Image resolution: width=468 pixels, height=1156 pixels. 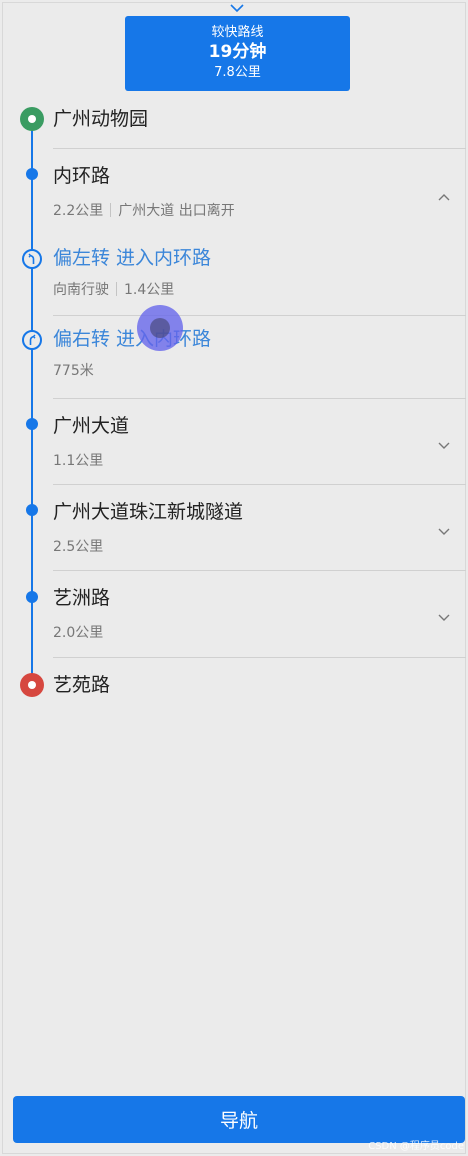 What do you see at coordinates (81, 176) in the screenshot?
I see `step-title: 内环路` at bounding box center [81, 176].